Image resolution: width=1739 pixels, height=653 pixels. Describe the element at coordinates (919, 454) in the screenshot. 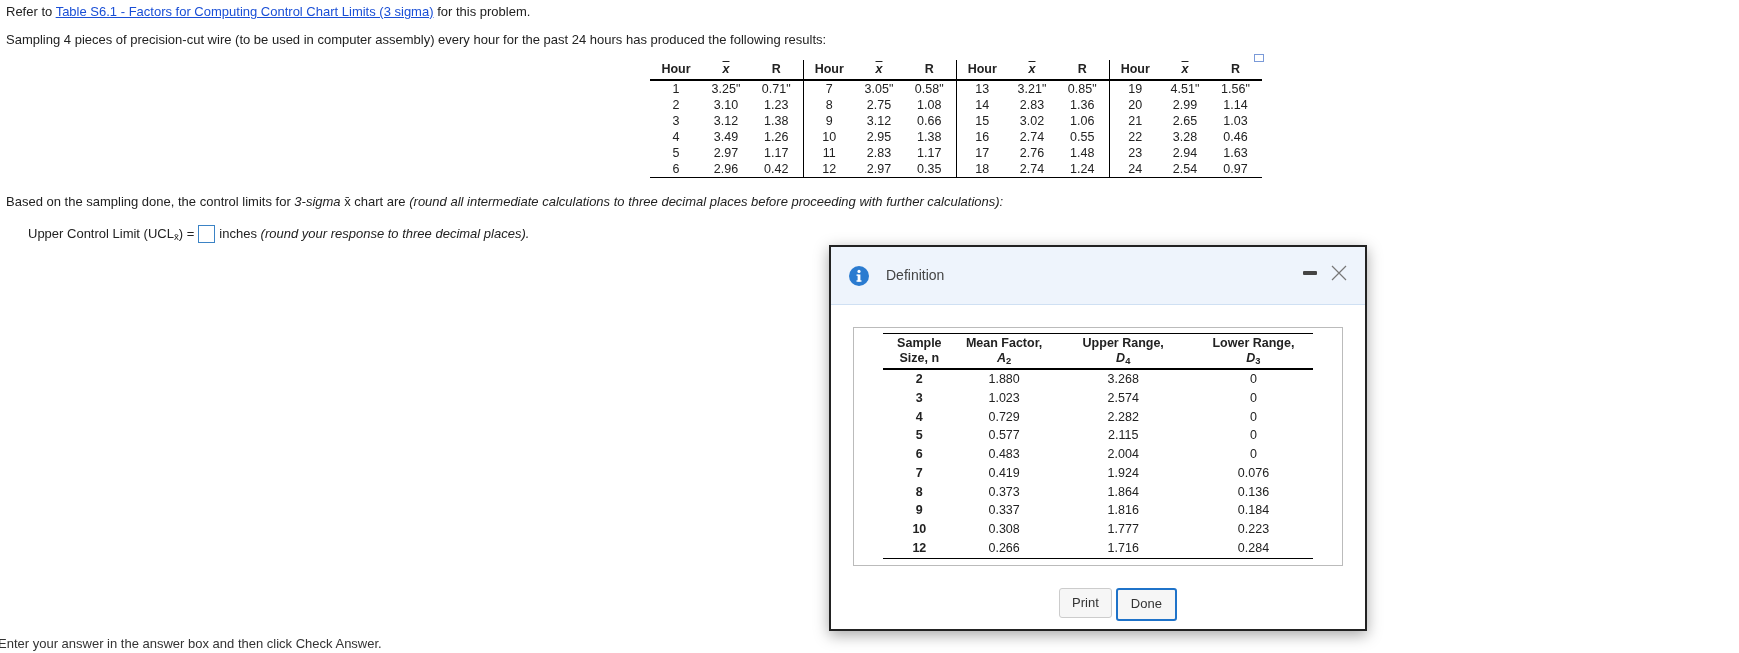

I see `table-cell-text: 6` at that location.